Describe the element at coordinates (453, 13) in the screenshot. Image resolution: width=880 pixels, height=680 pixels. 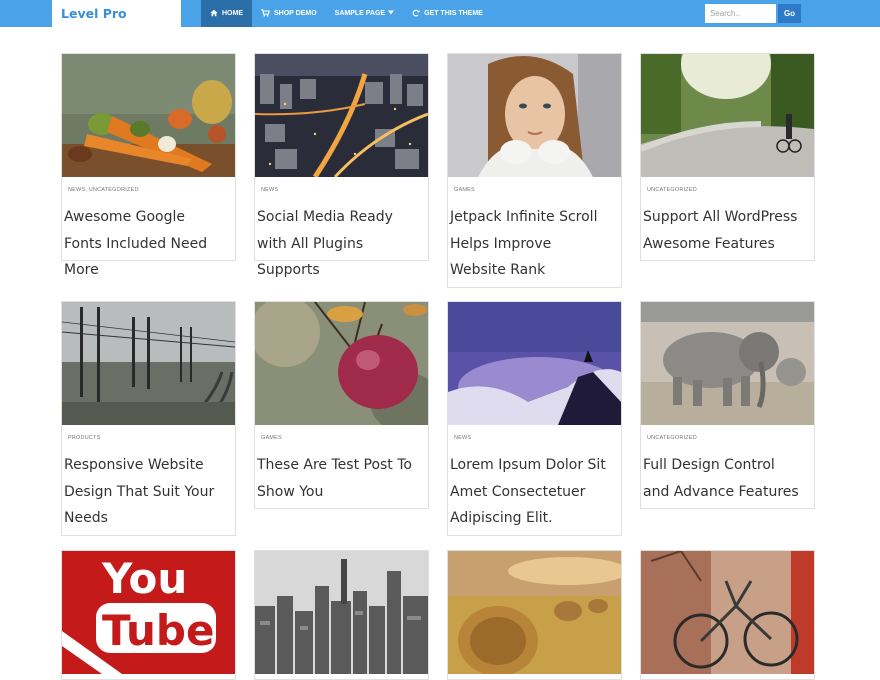
I see `nav-get-theme-label: GET THIS THEME` at that location.